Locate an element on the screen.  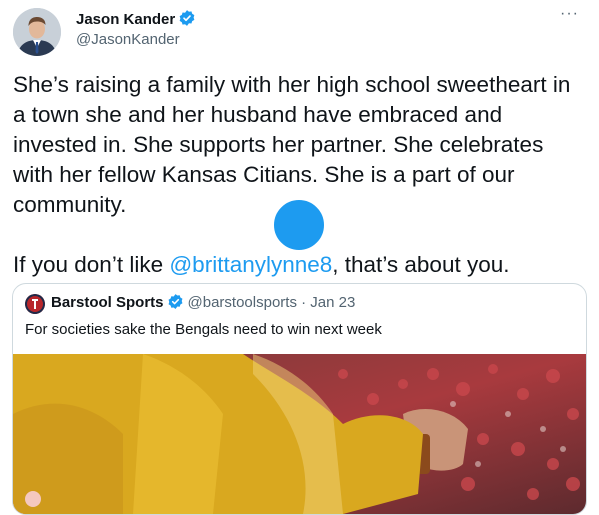
author-avatar-image is located at coordinates (37, 32).